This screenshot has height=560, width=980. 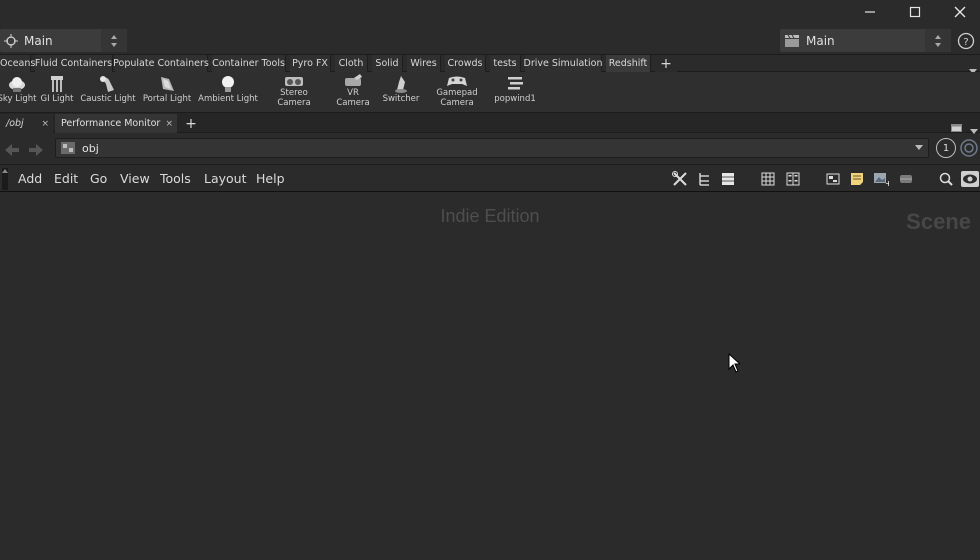 What do you see at coordinates (906, 179) in the screenshot?
I see `dot-network-icon` at bounding box center [906, 179].